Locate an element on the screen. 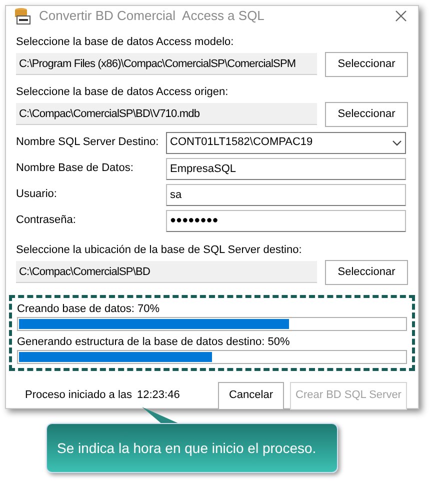 This screenshot has width=430, height=485. input-field: sa is located at coordinates (286, 195).